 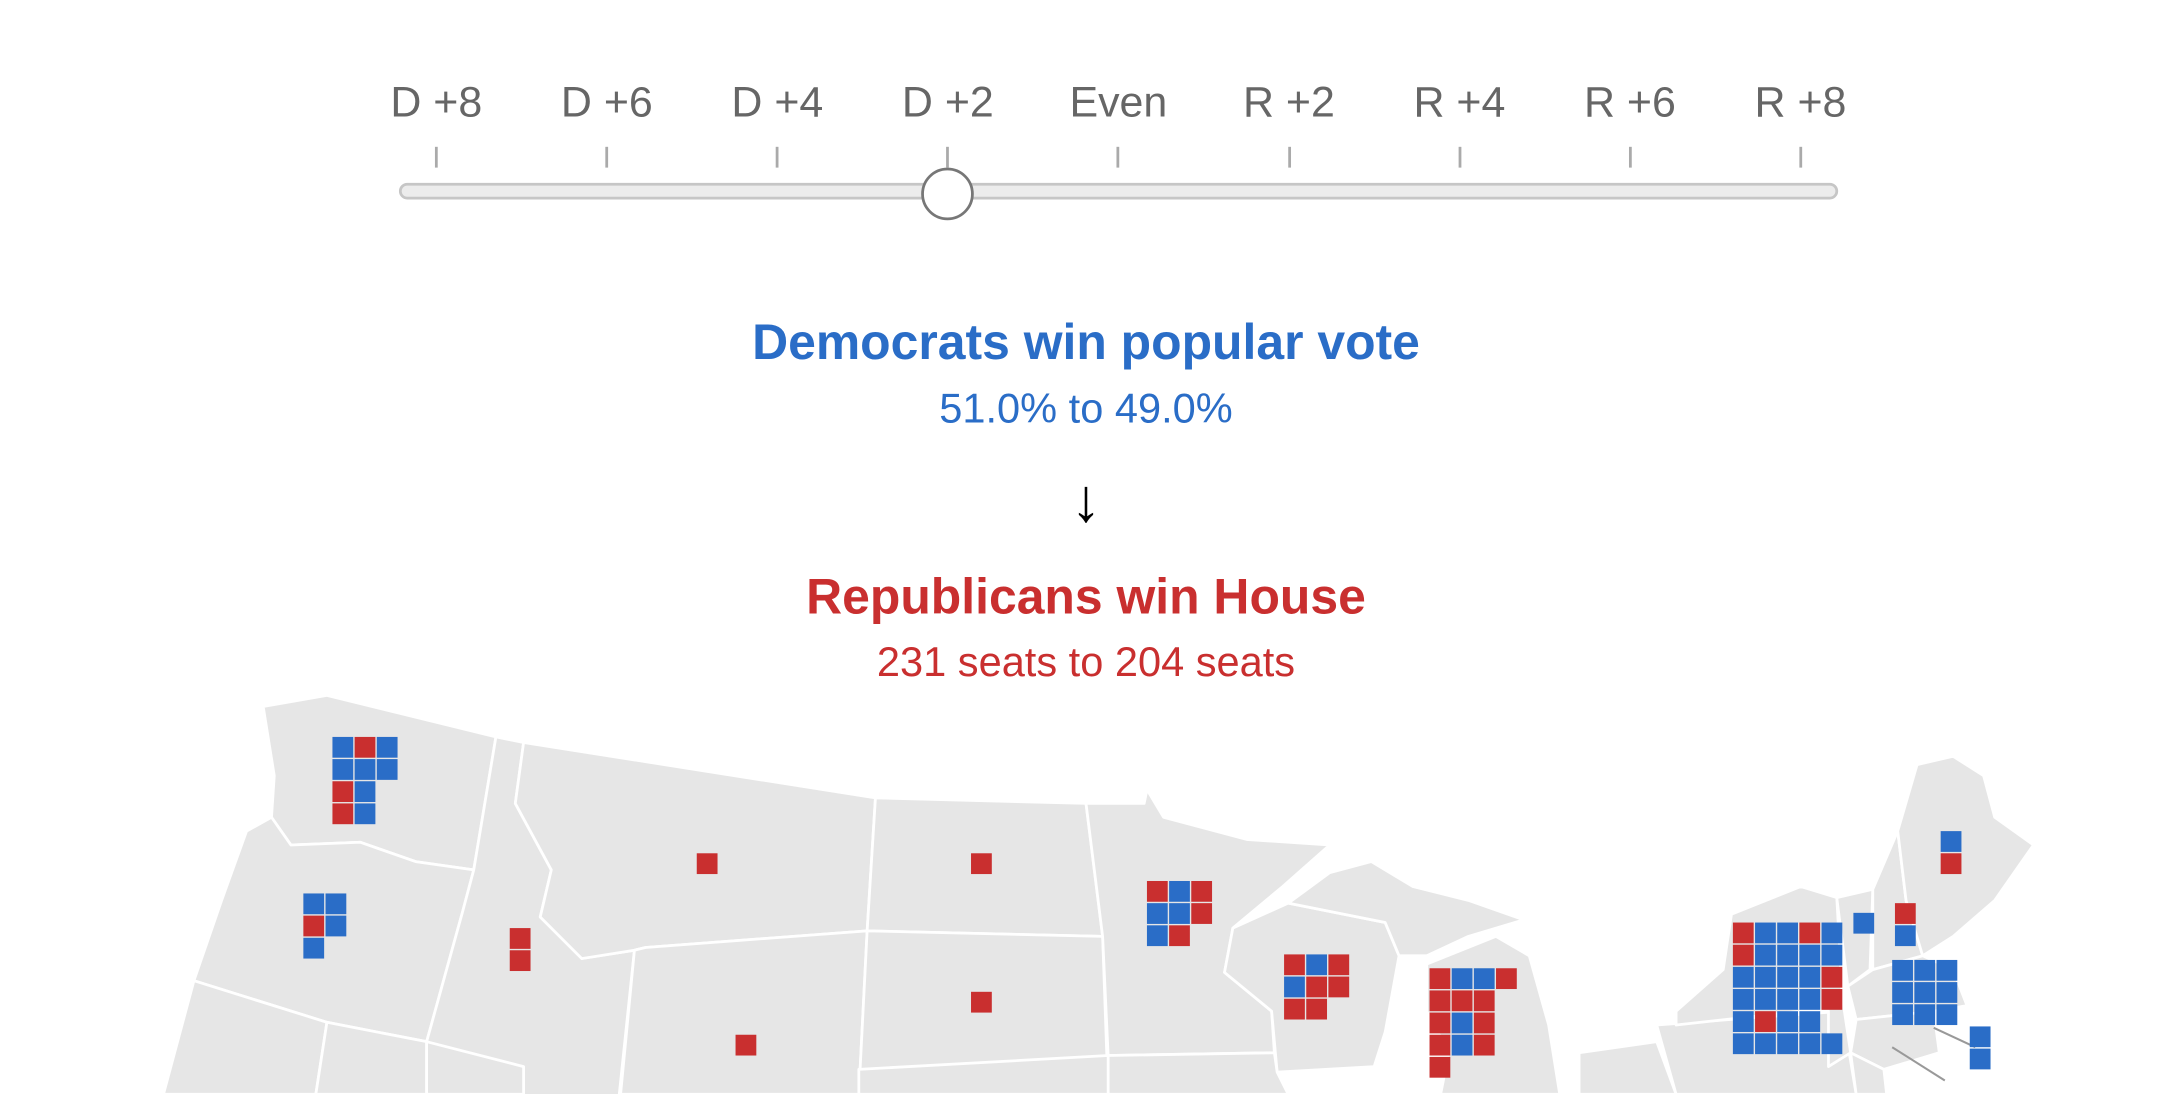 What do you see at coordinates (436, 103) in the screenshot?
I see `slider-tick-label: D +8` at bounding box center [436, 103].